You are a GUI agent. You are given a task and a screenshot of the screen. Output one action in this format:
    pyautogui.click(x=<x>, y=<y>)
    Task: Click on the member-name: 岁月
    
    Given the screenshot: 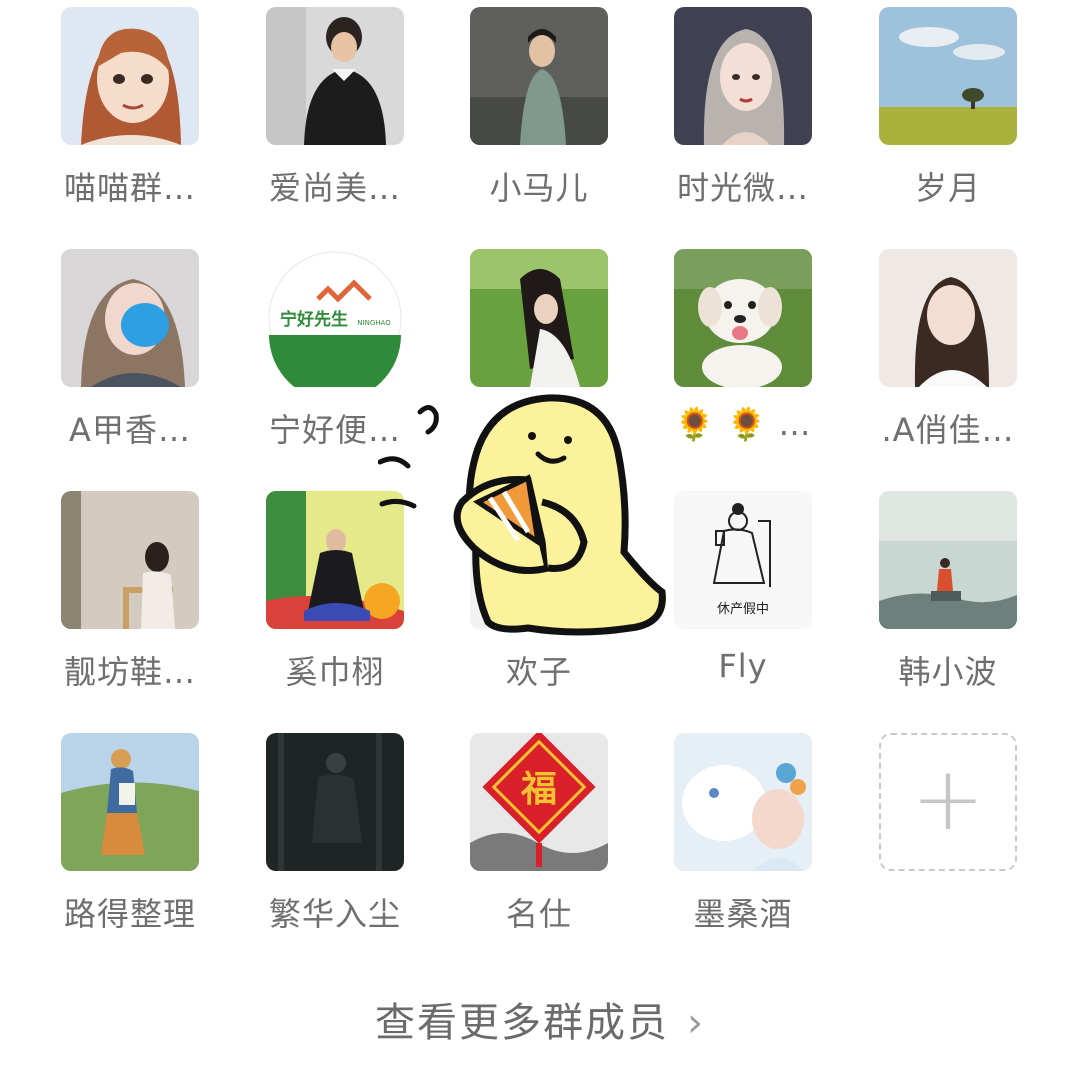 What is the action you would take?
    pyautogui.click(x=947, y=188)
    